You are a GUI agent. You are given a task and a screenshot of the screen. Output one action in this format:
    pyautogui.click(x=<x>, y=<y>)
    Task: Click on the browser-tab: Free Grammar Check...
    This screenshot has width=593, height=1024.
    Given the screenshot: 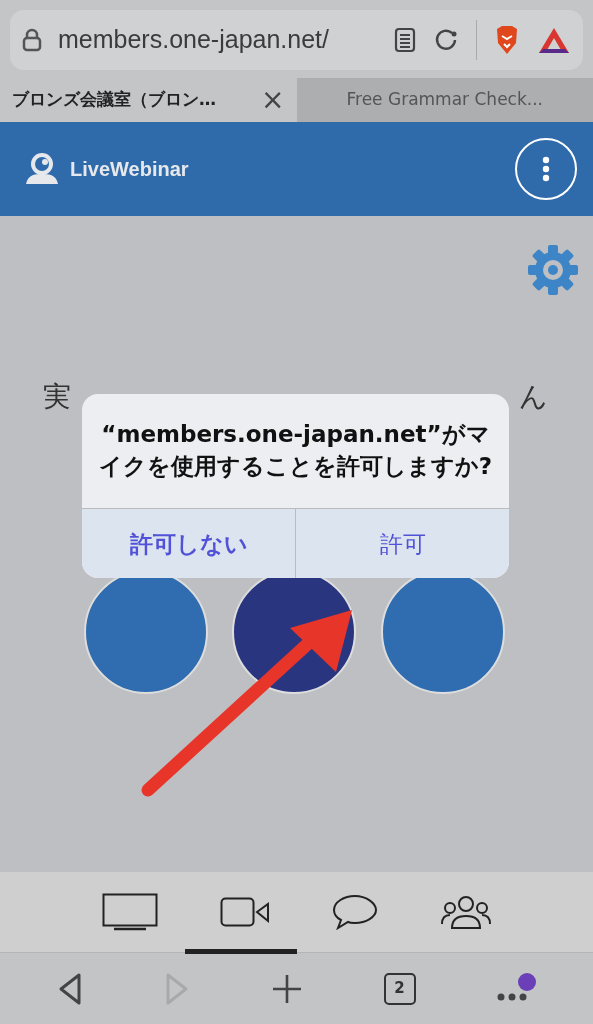 What is the action you would take?
    pyautogui.click(x=444, y=100)
    